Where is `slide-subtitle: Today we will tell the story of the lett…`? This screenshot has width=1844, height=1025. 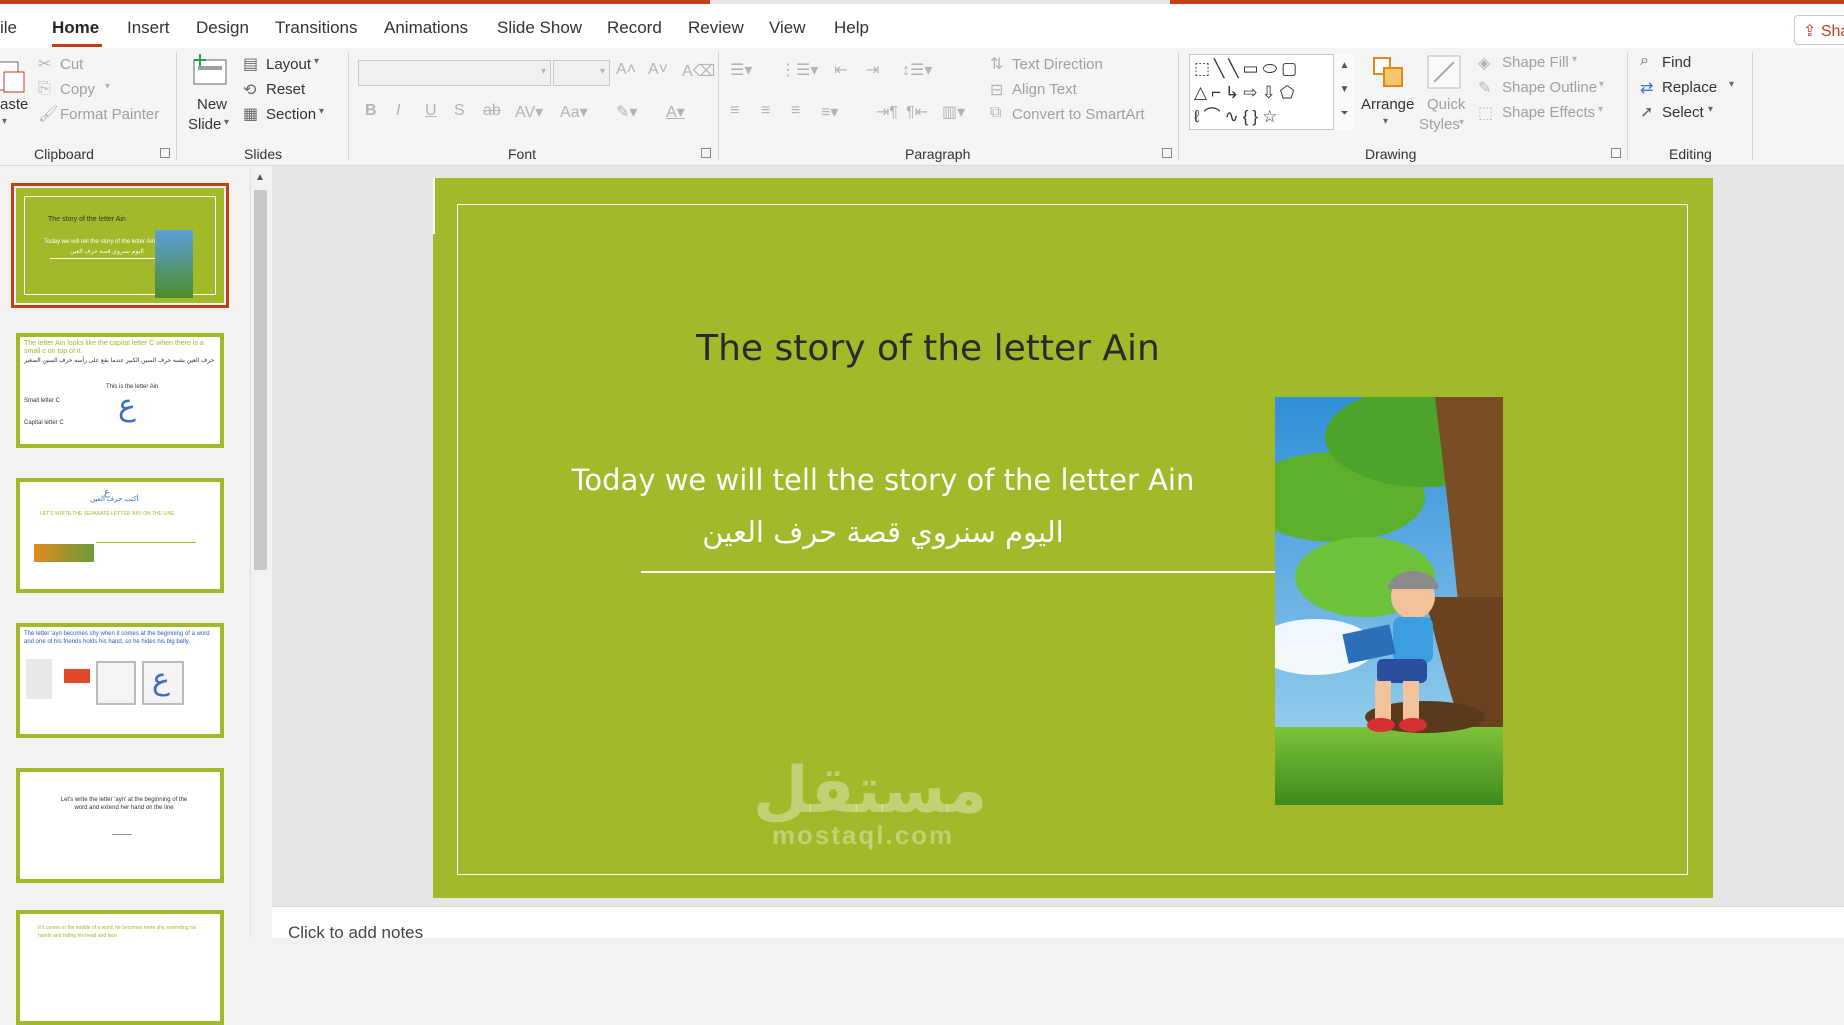
slide-subtitle: Today we will tell the story of the lett… is located at coordinates (883, 480).